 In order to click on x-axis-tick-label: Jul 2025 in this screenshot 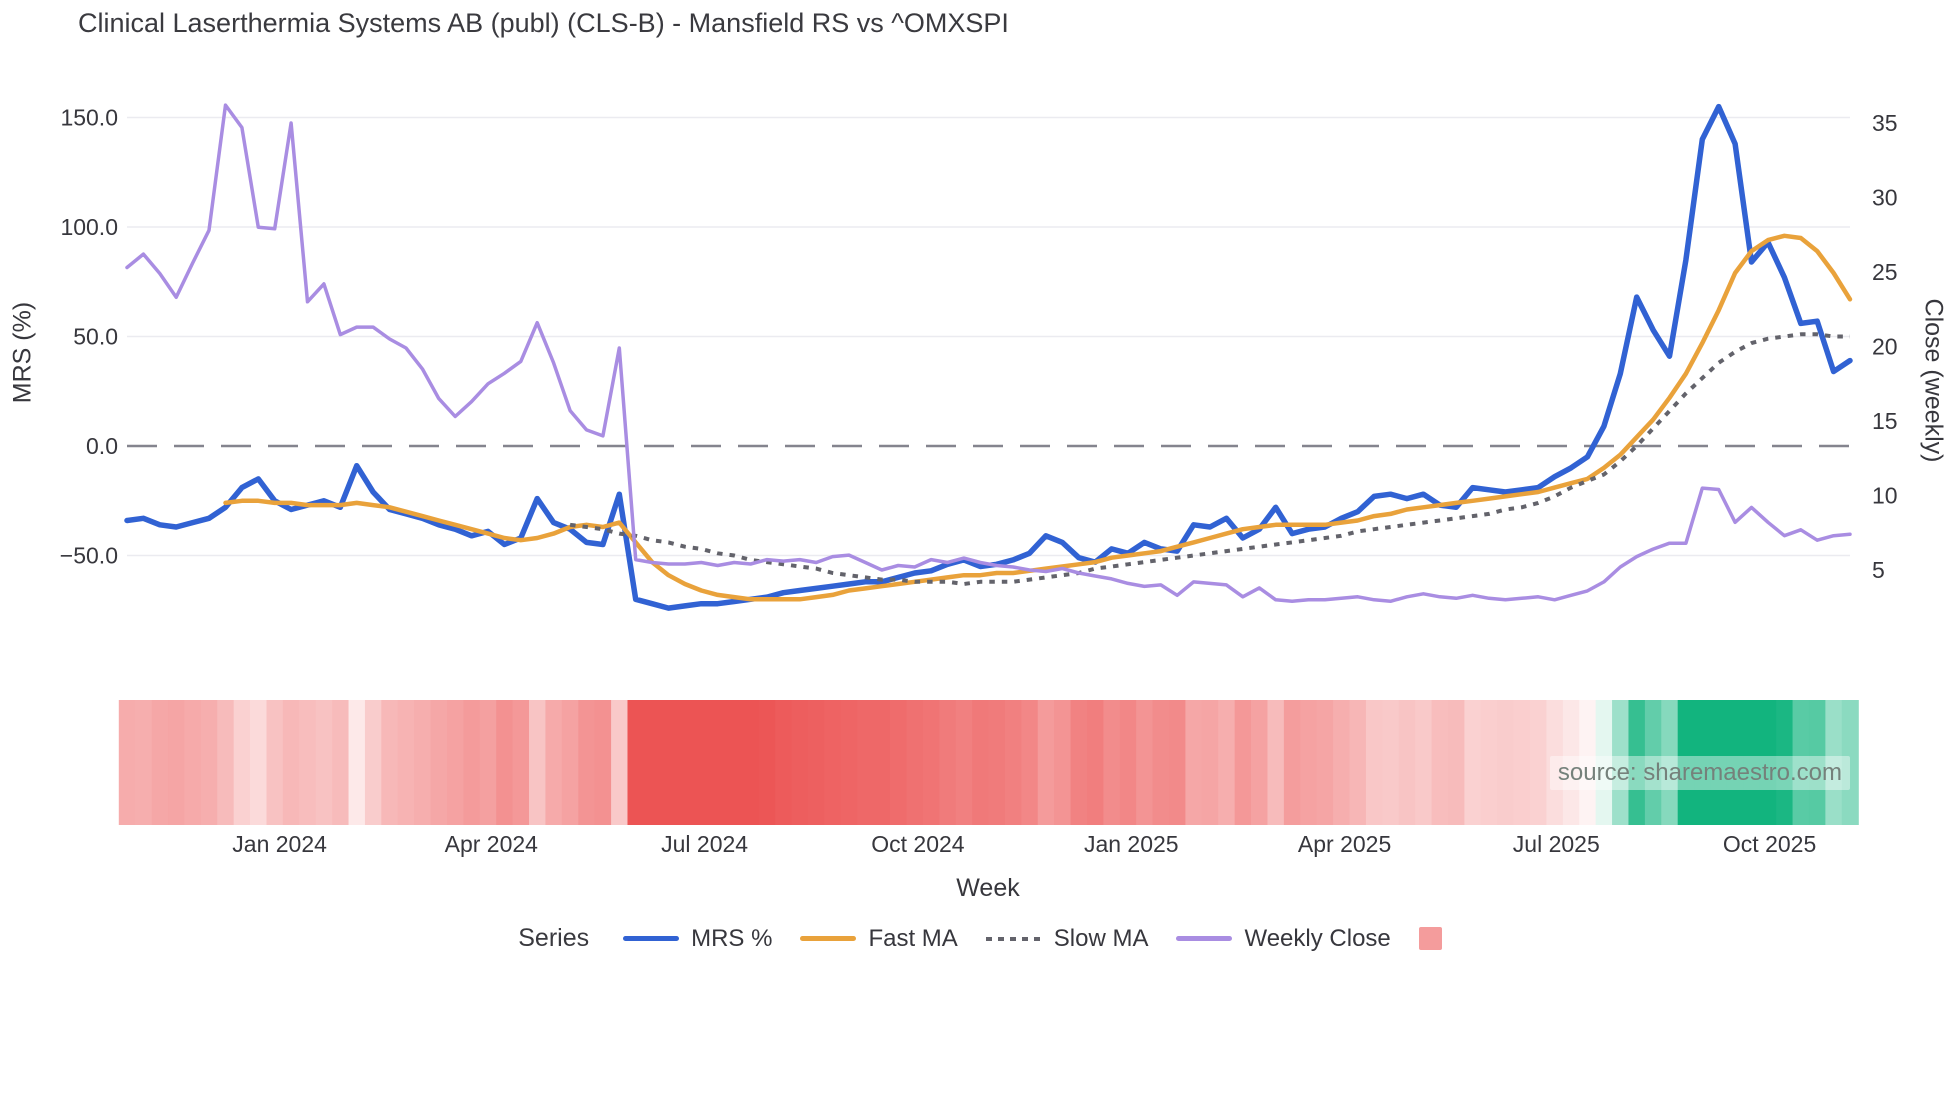, I will do `click(1556, 844)`.